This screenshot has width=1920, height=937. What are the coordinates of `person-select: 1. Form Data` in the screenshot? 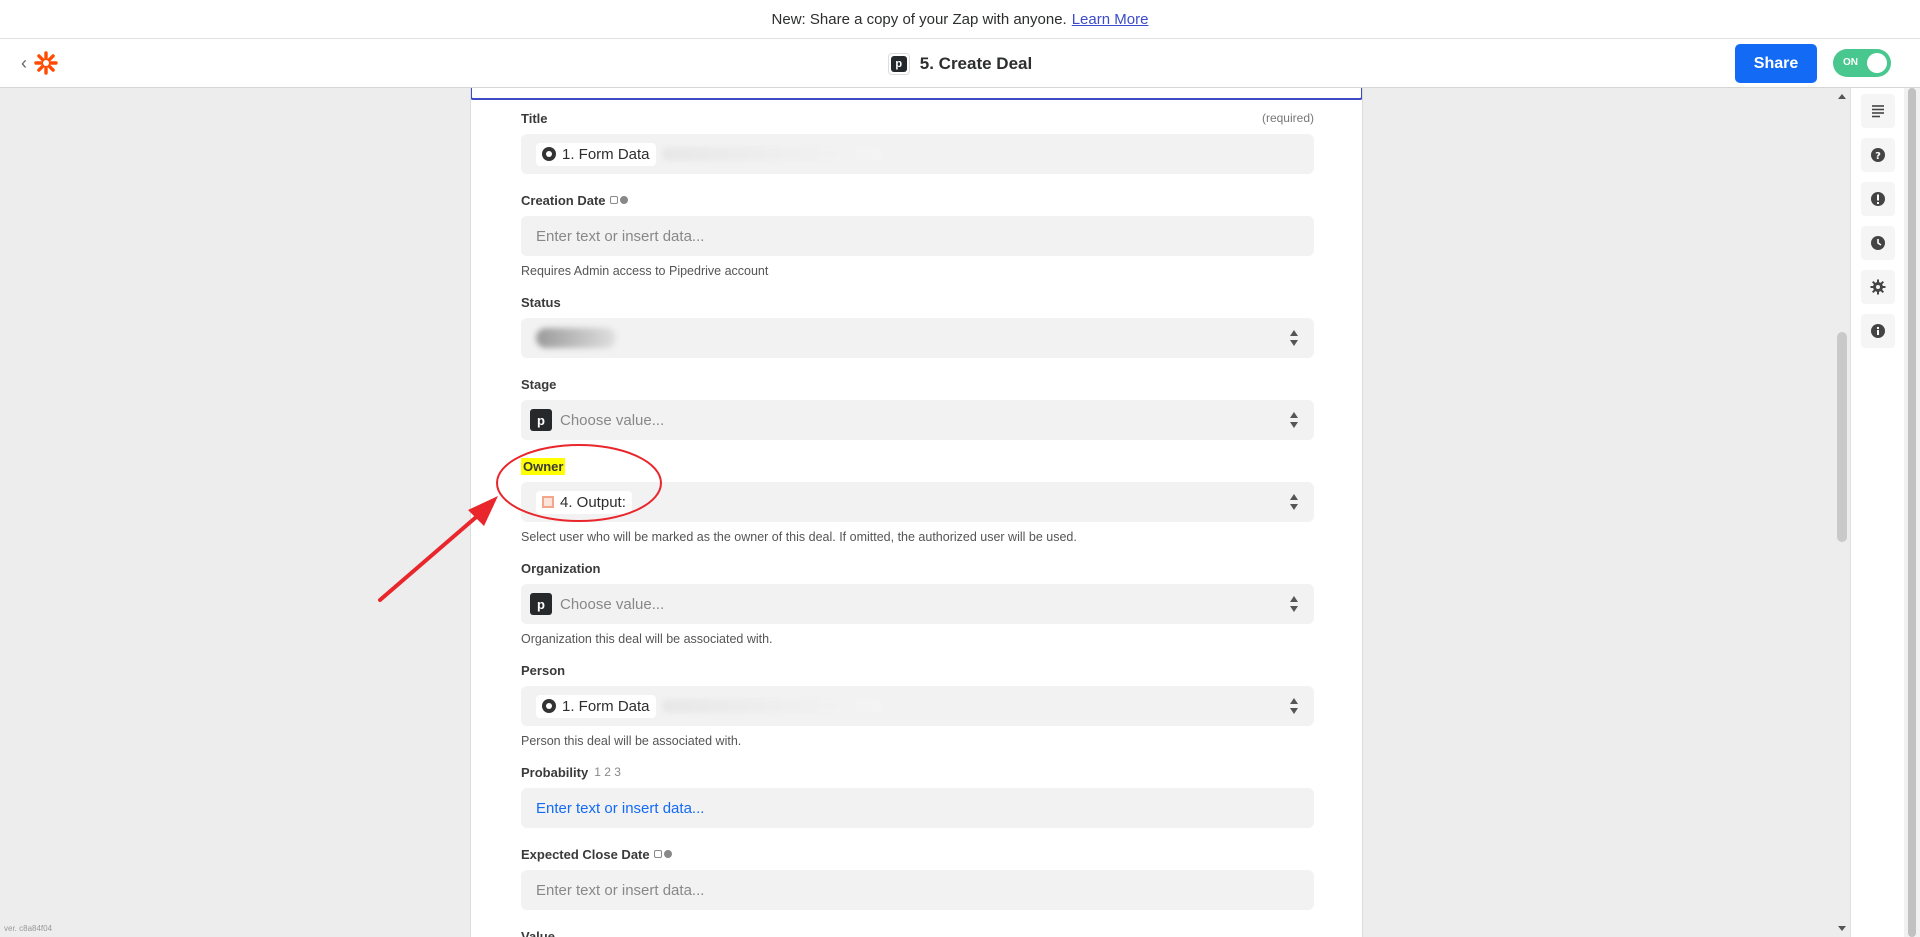 It's located at (917, 706).